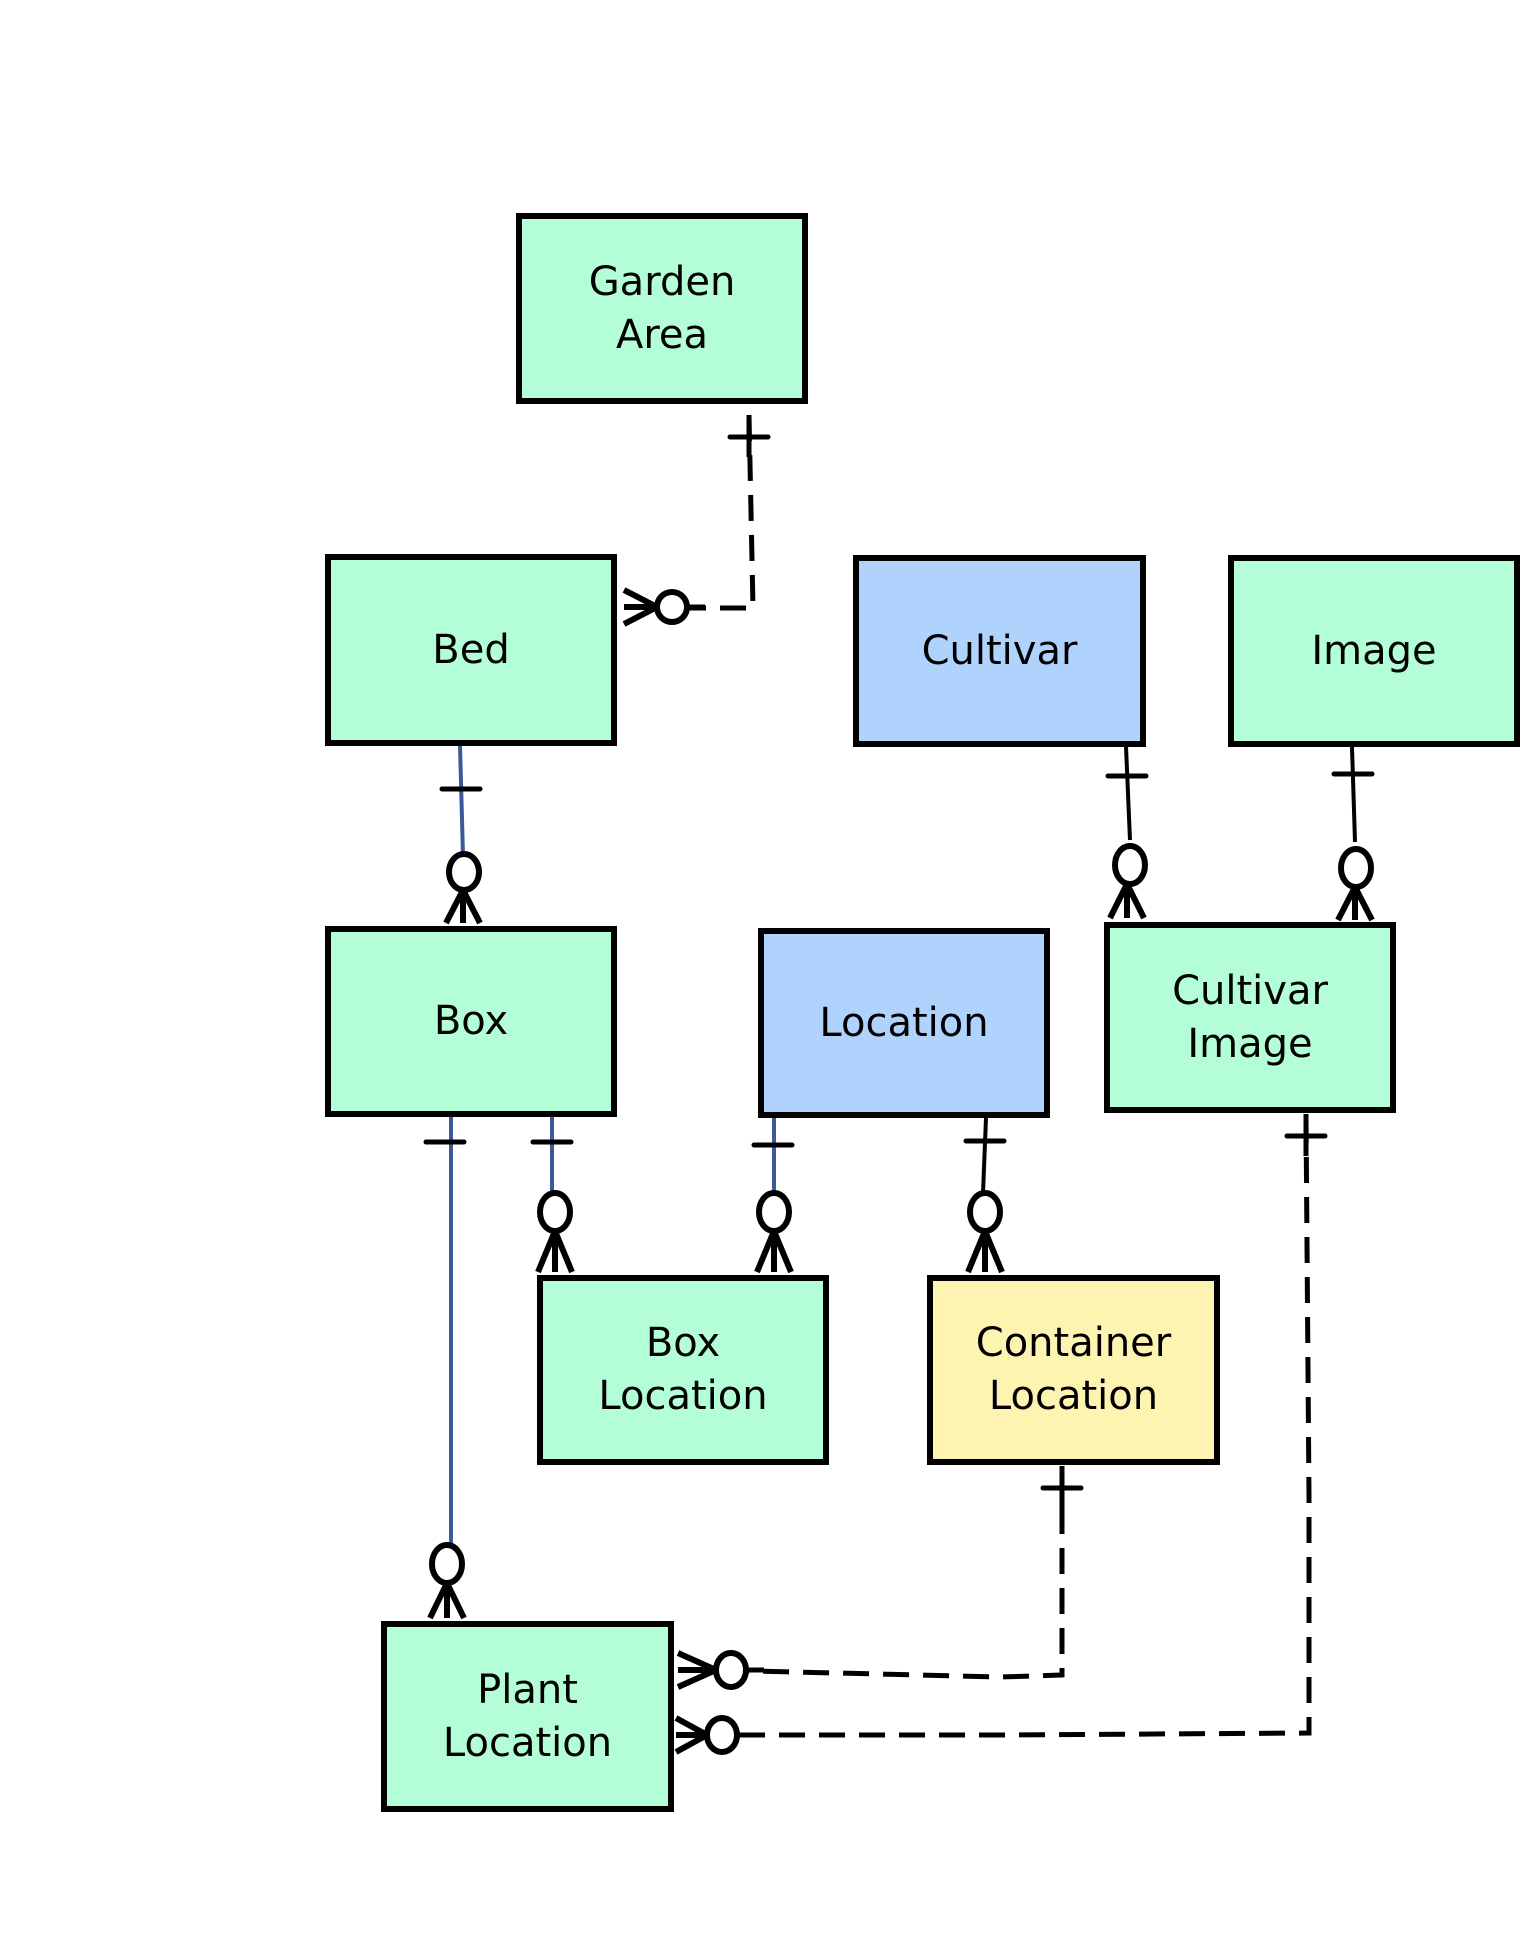 The height and width of the screenshot is (1947, 1522). I want to click on entity-cultivar-image: Cultivar Image, so click(1250, 1017).